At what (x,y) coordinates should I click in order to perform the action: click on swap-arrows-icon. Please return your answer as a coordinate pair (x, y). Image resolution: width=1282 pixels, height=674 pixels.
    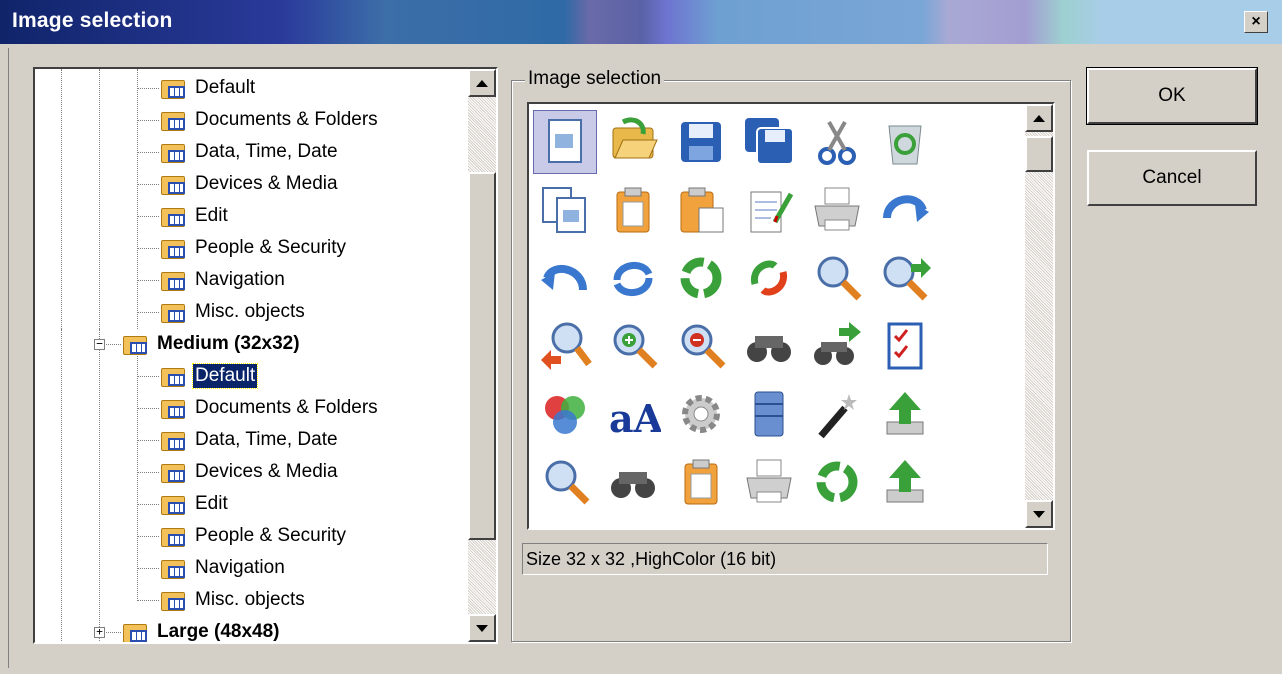
    Looking at the image, I should click on (769, 278).